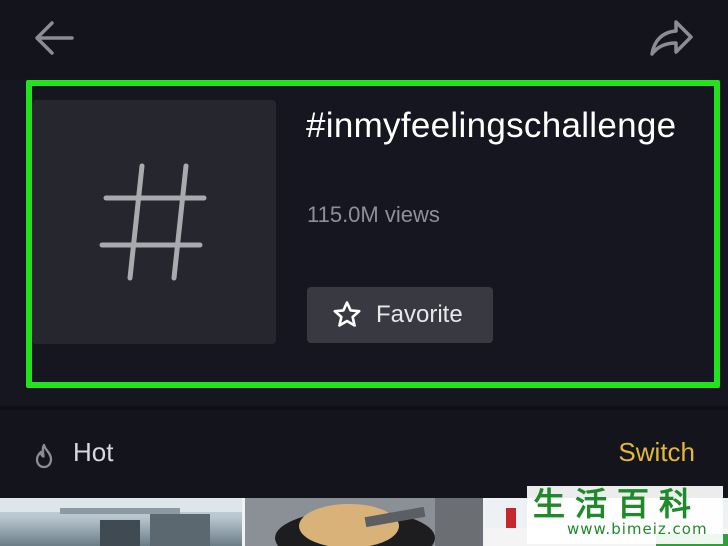 The width and height of the screenshot is (728, 546). I want to click on watermark: 生活百科 www.bimeiz.com, so click(625, 515).